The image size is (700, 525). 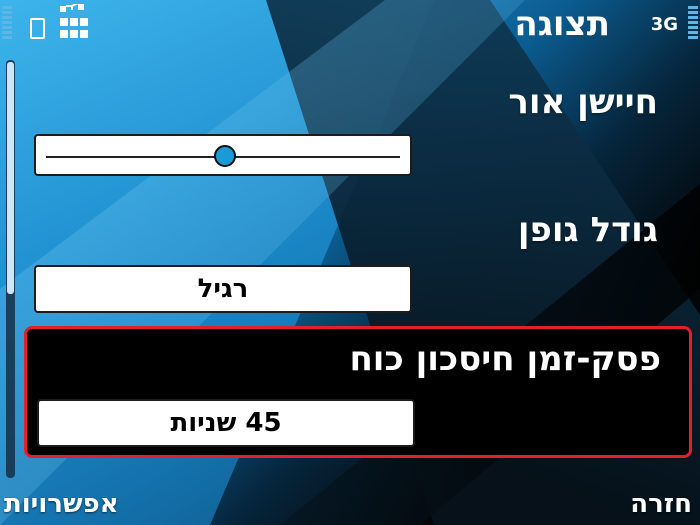 What do you see at coordinates (74, 21) in the screenshot?
I see `usb-connection-icon` at bounding box center [74, 21].